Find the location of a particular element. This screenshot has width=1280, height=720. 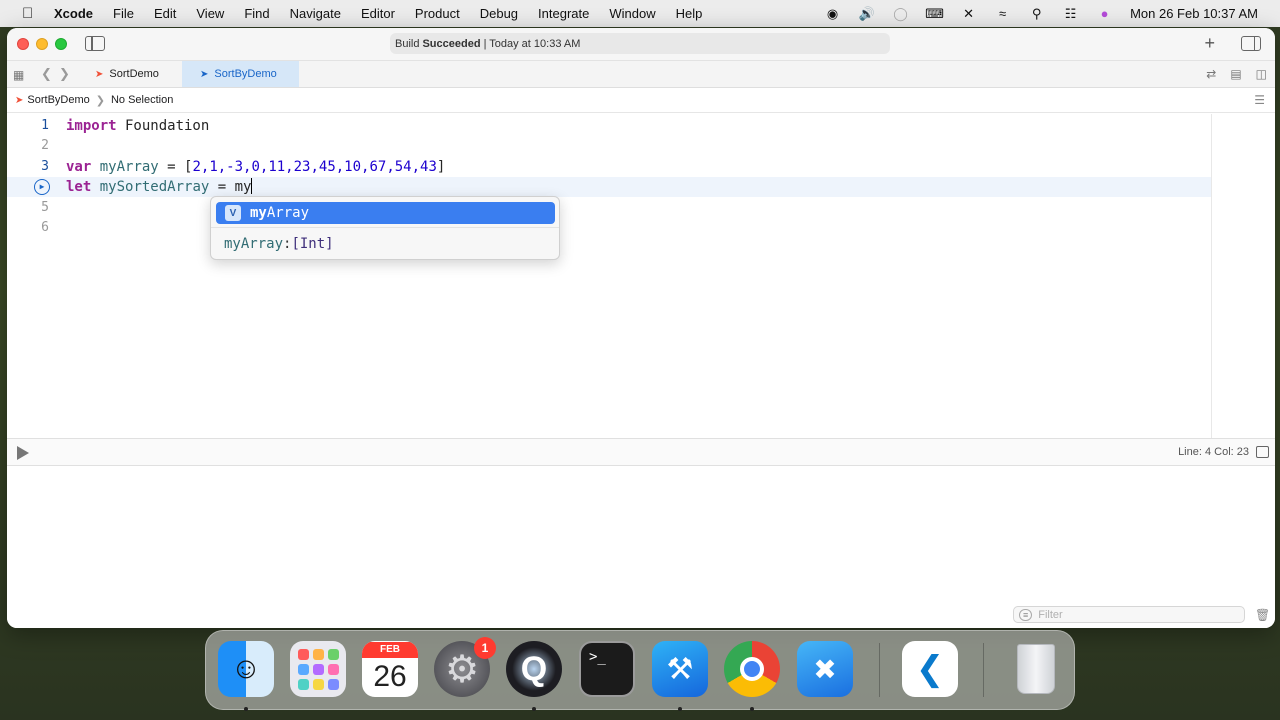

menu-bar-clock: Mon 26 Feb 10:37 AM is located at coordinates (1194, 13).